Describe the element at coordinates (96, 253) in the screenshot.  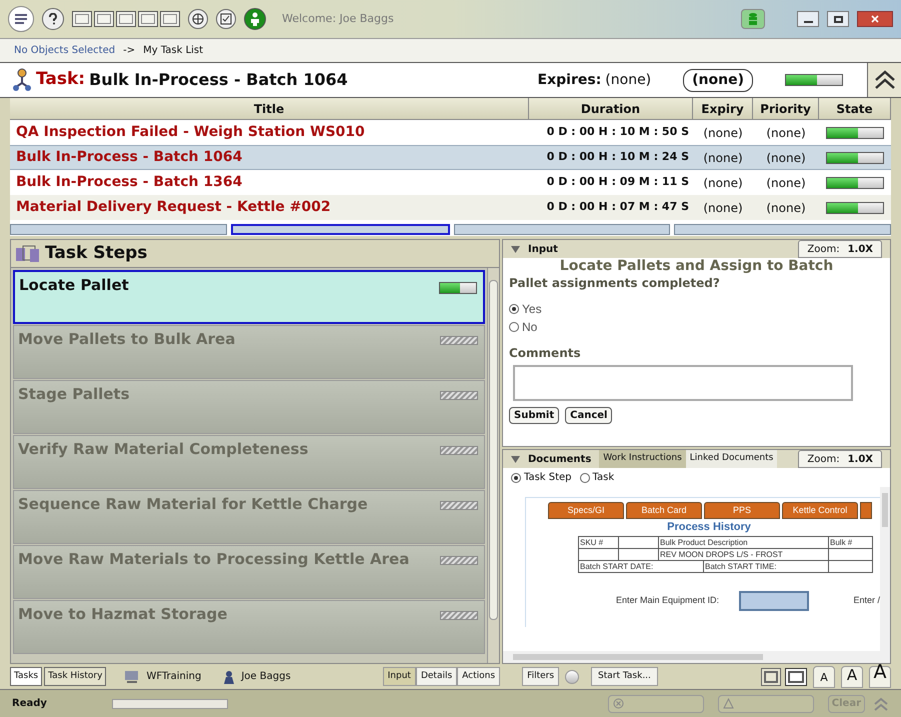
I see `panel-title: Task Steps` at that location.